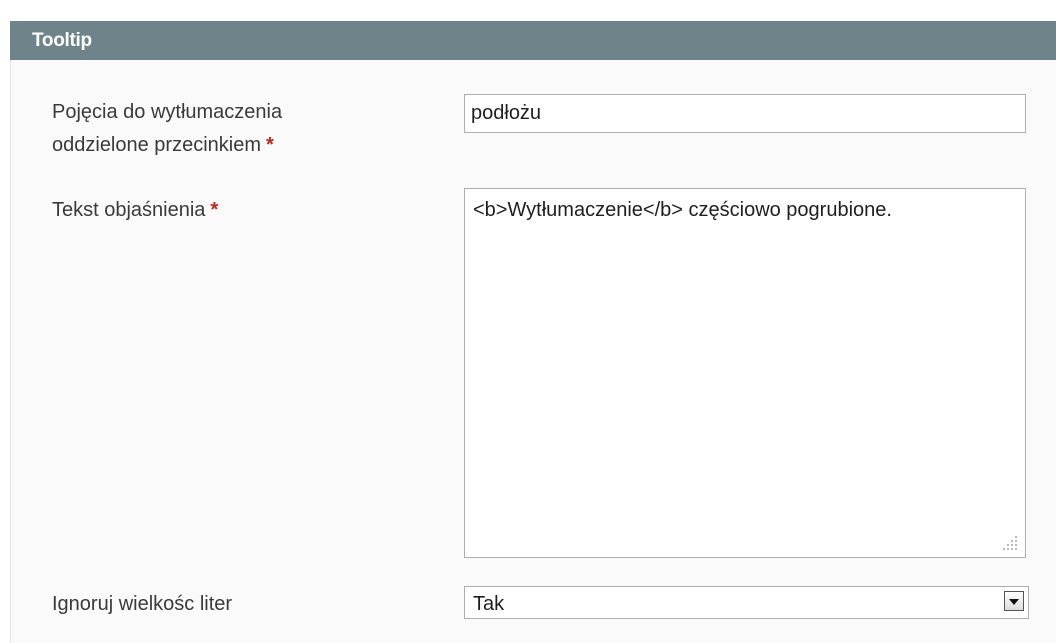 The image size is (1056, 643). I want to click on section-header: Tooltip, so click(533, 40).